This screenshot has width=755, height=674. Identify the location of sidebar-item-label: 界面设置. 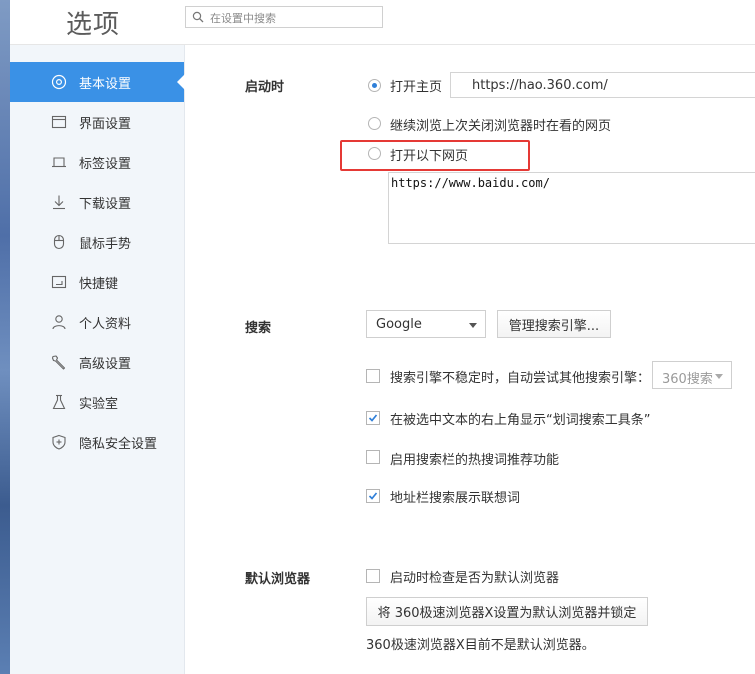
(105, 124).